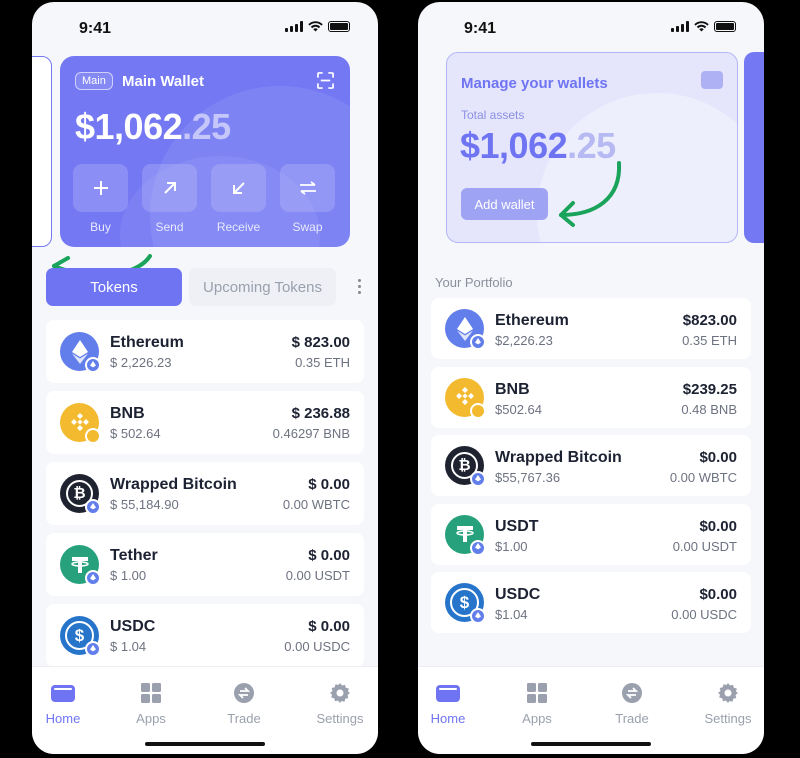  Describe the element at coordinates (262, 287) in the screenshot. I see `tab-upcoming-tokens: Upcoming Tokens` at that location.